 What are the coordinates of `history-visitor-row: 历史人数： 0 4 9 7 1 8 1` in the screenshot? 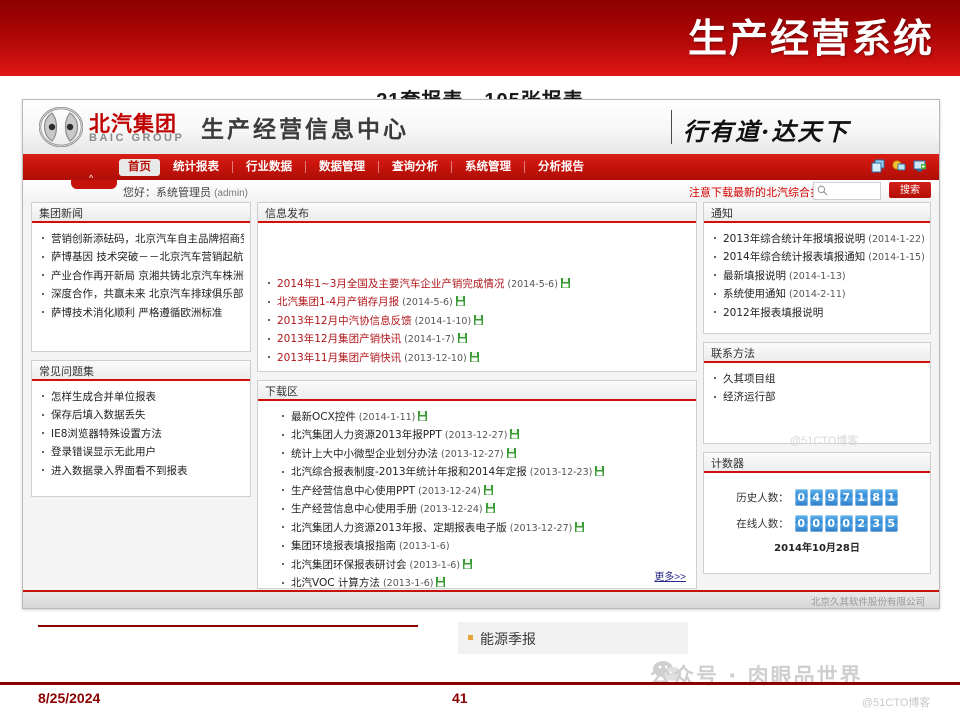 It's located at (817, 497).